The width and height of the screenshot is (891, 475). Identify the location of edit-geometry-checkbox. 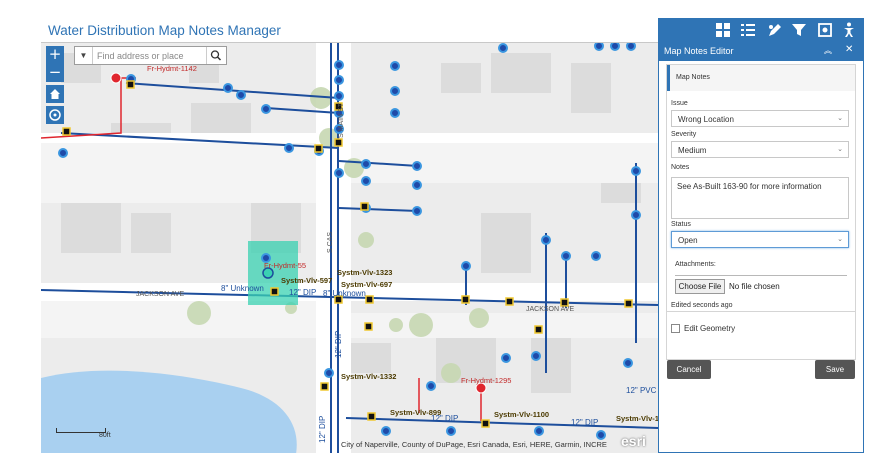
(675, 328).